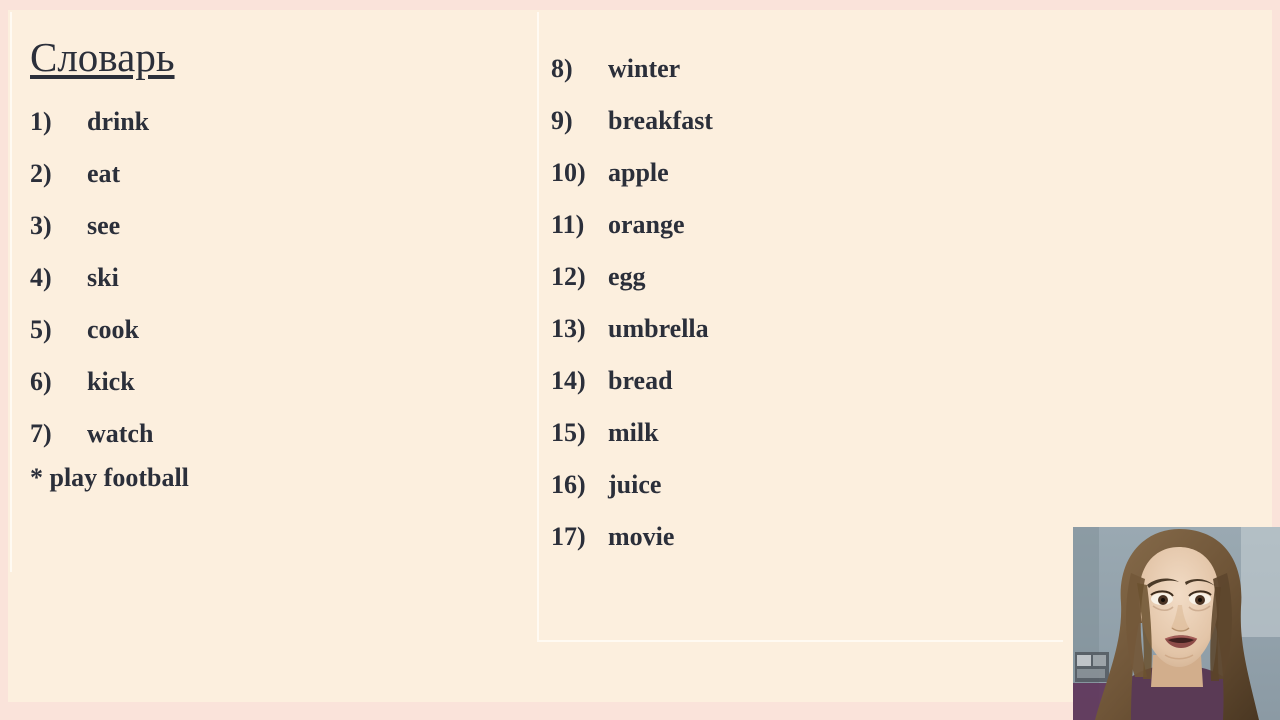  What do you see at coordinates (562, 68) in the screenshot?
I see `vocabulary-item-number: 8)` at bounding box center [562, 68].